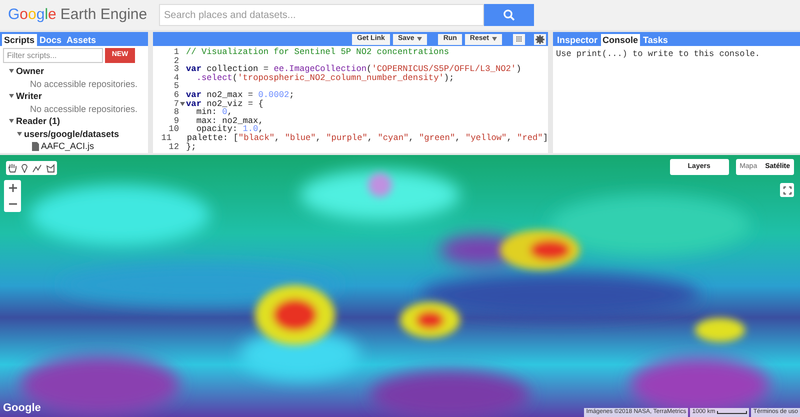 The image size is (800, 417). Describe the element at coordinates (176, 121) in the screenshot. I see `line-number: 9` at that location.